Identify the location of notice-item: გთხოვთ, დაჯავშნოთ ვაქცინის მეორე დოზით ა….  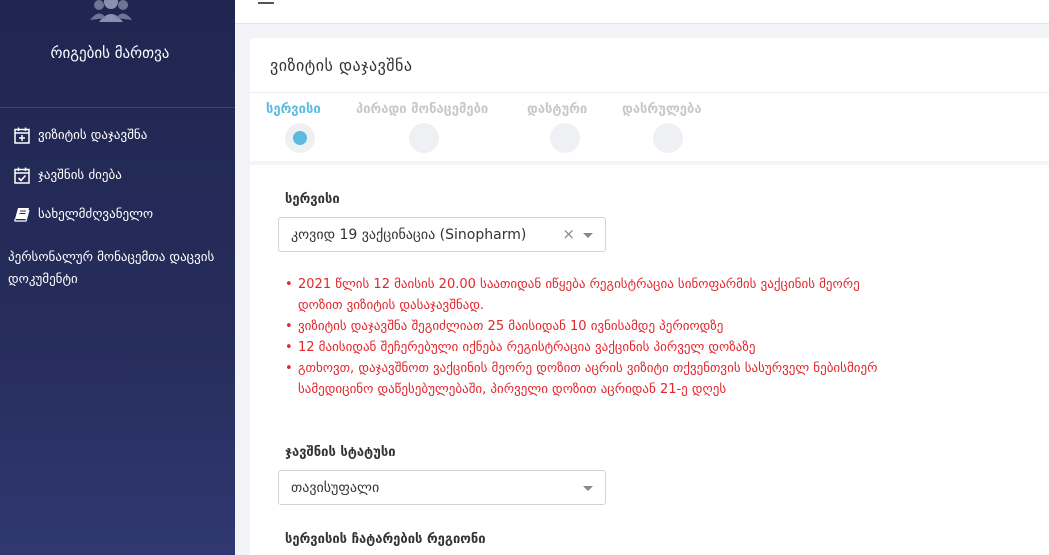
(585, 379).